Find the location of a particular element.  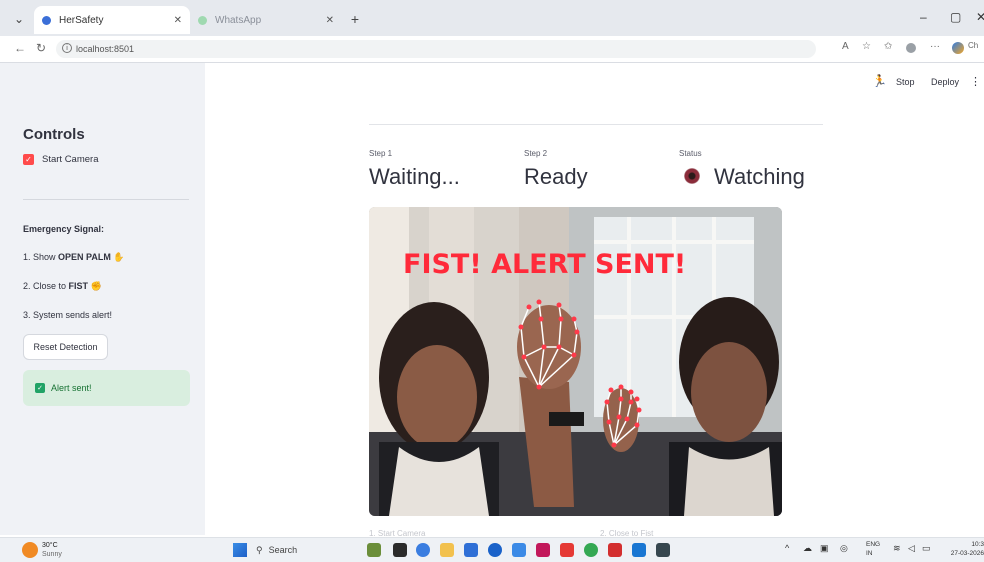

reload-icon: ↻ is located at coordinates (41, 48).